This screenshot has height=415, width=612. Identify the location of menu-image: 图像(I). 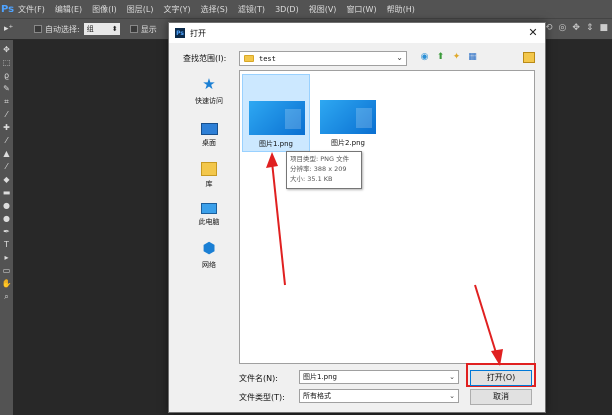
(104, 9).